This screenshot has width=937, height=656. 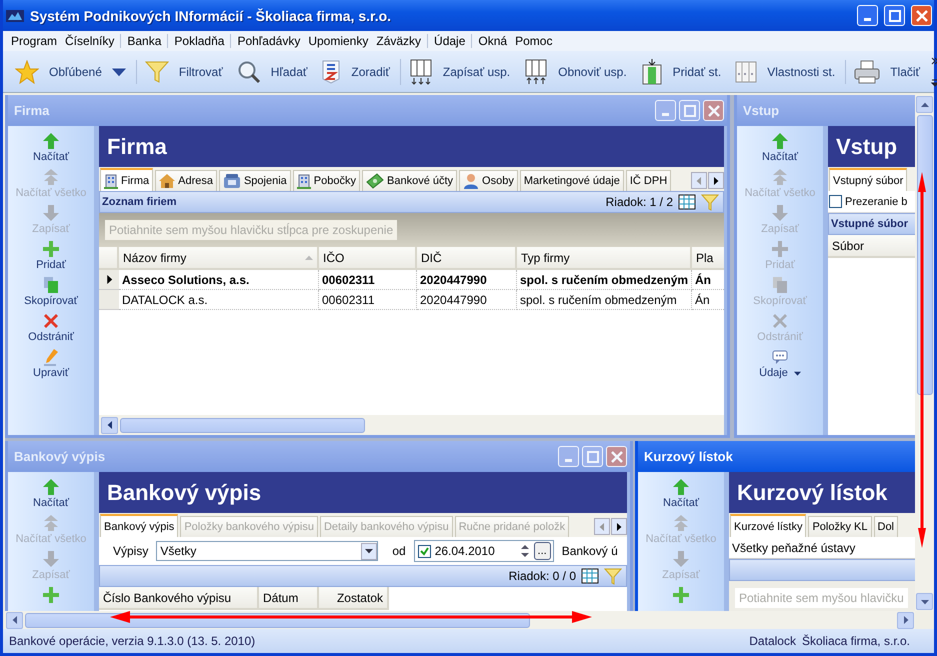 What do you see at coordinates (139, 525) in the screenshot?
I see `tab: Bankový výpis` at bounding box center [139, 525].